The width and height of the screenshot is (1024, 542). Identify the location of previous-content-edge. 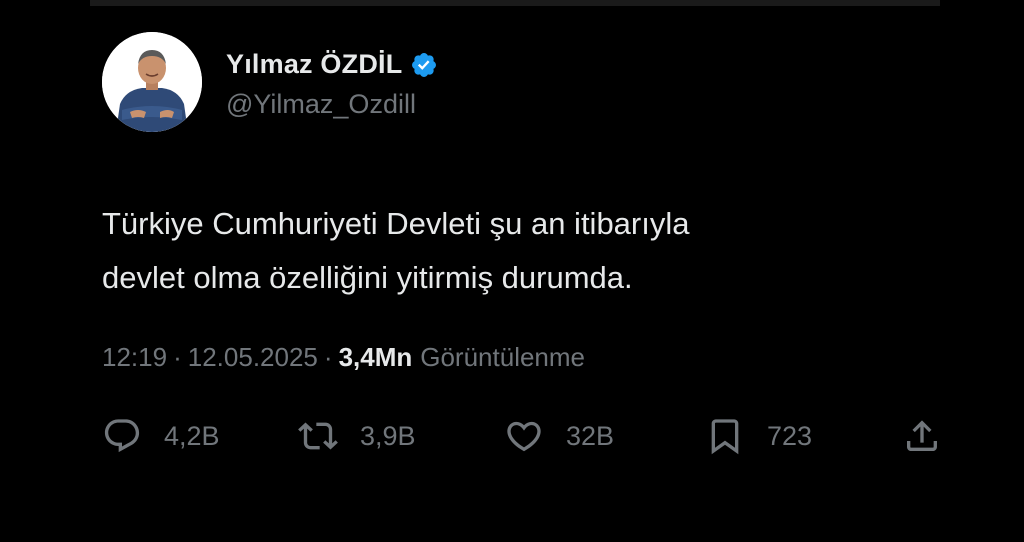
(515, 3).